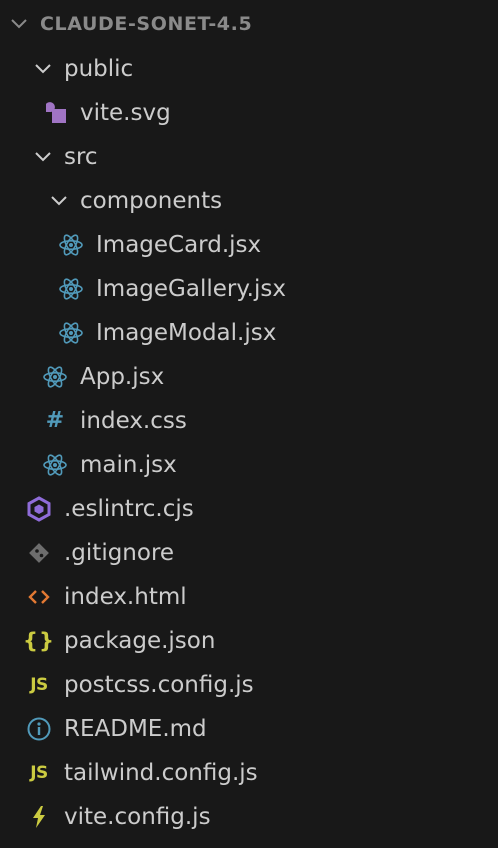  Describe the element at coordinates (39, 817) in the screenshot. I see `lightning-icon` at that location.